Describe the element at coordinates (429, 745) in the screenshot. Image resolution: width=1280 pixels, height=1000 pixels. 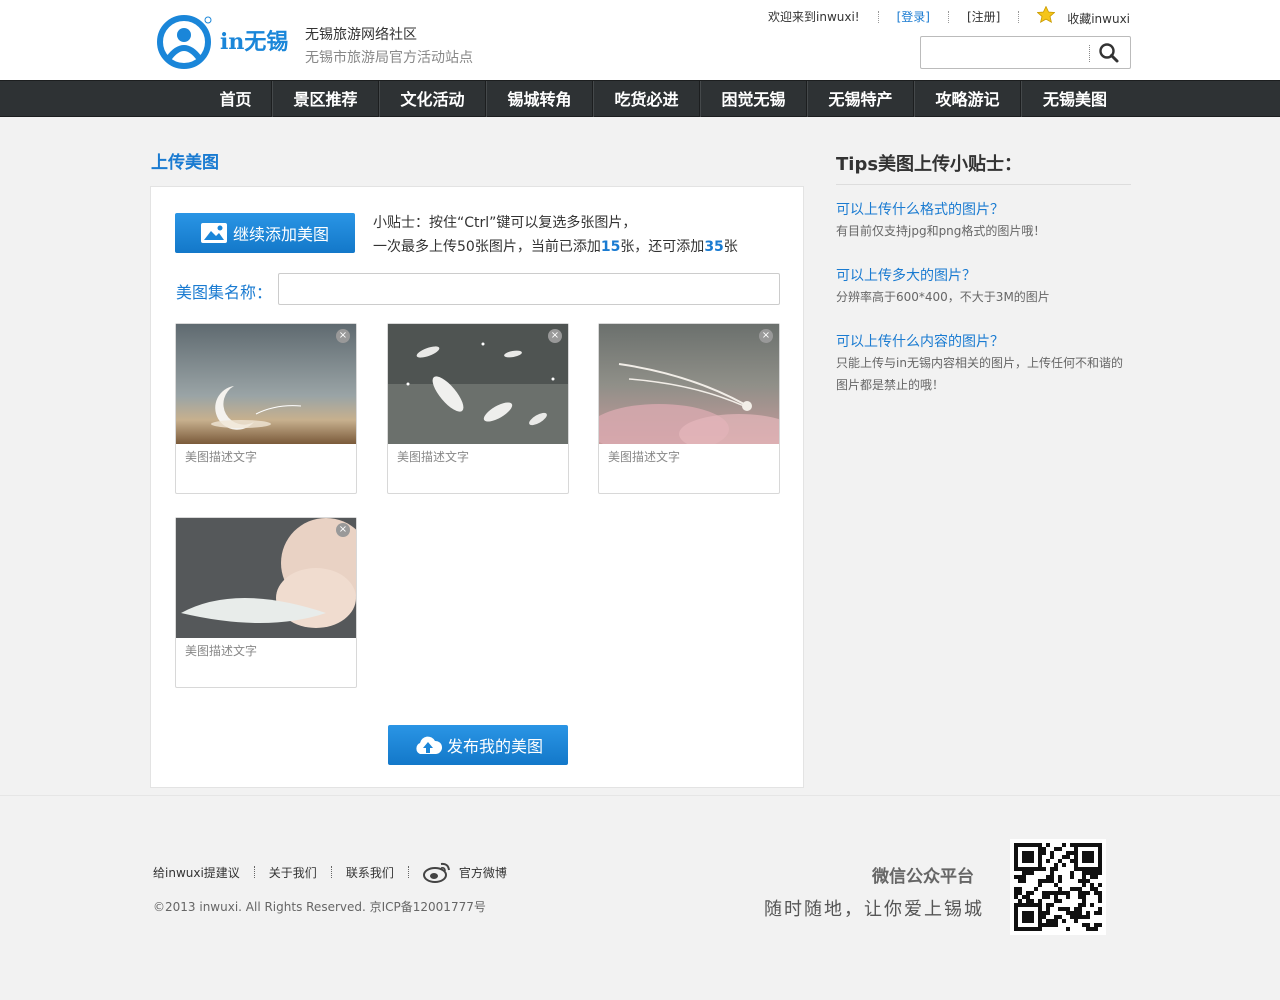
I see `upload-cloud-icon` at that location.